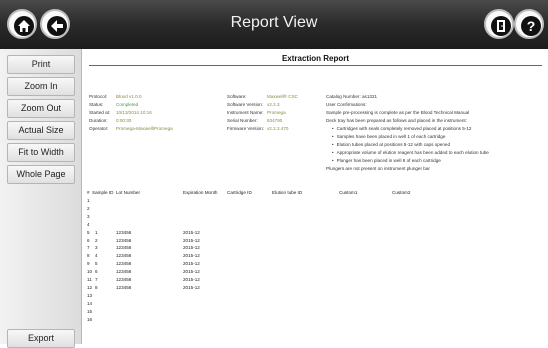 This screenshot has width=548, height=348. I want to click on top-bar: Report View ?, so click(274, 24).